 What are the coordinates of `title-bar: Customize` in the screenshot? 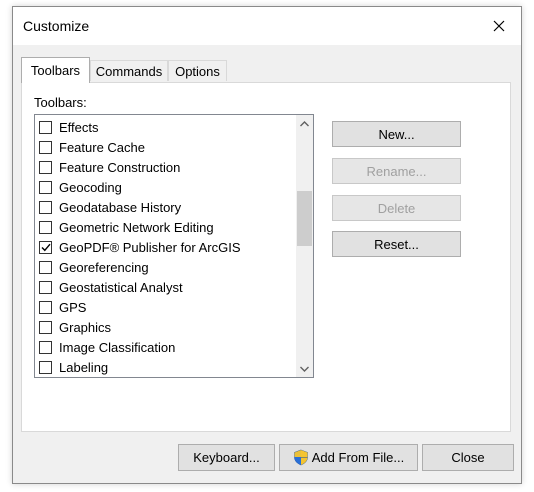 It's located at (267, 26).